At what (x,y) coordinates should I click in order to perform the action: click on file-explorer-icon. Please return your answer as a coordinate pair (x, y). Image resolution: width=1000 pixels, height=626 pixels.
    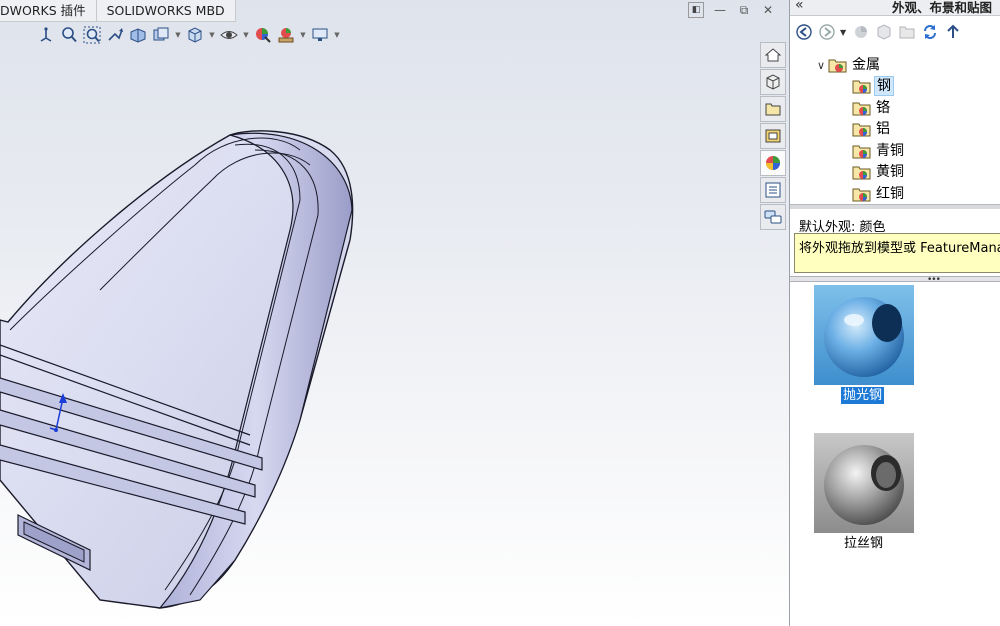
    Looking at the image, I should click on (773, 109).